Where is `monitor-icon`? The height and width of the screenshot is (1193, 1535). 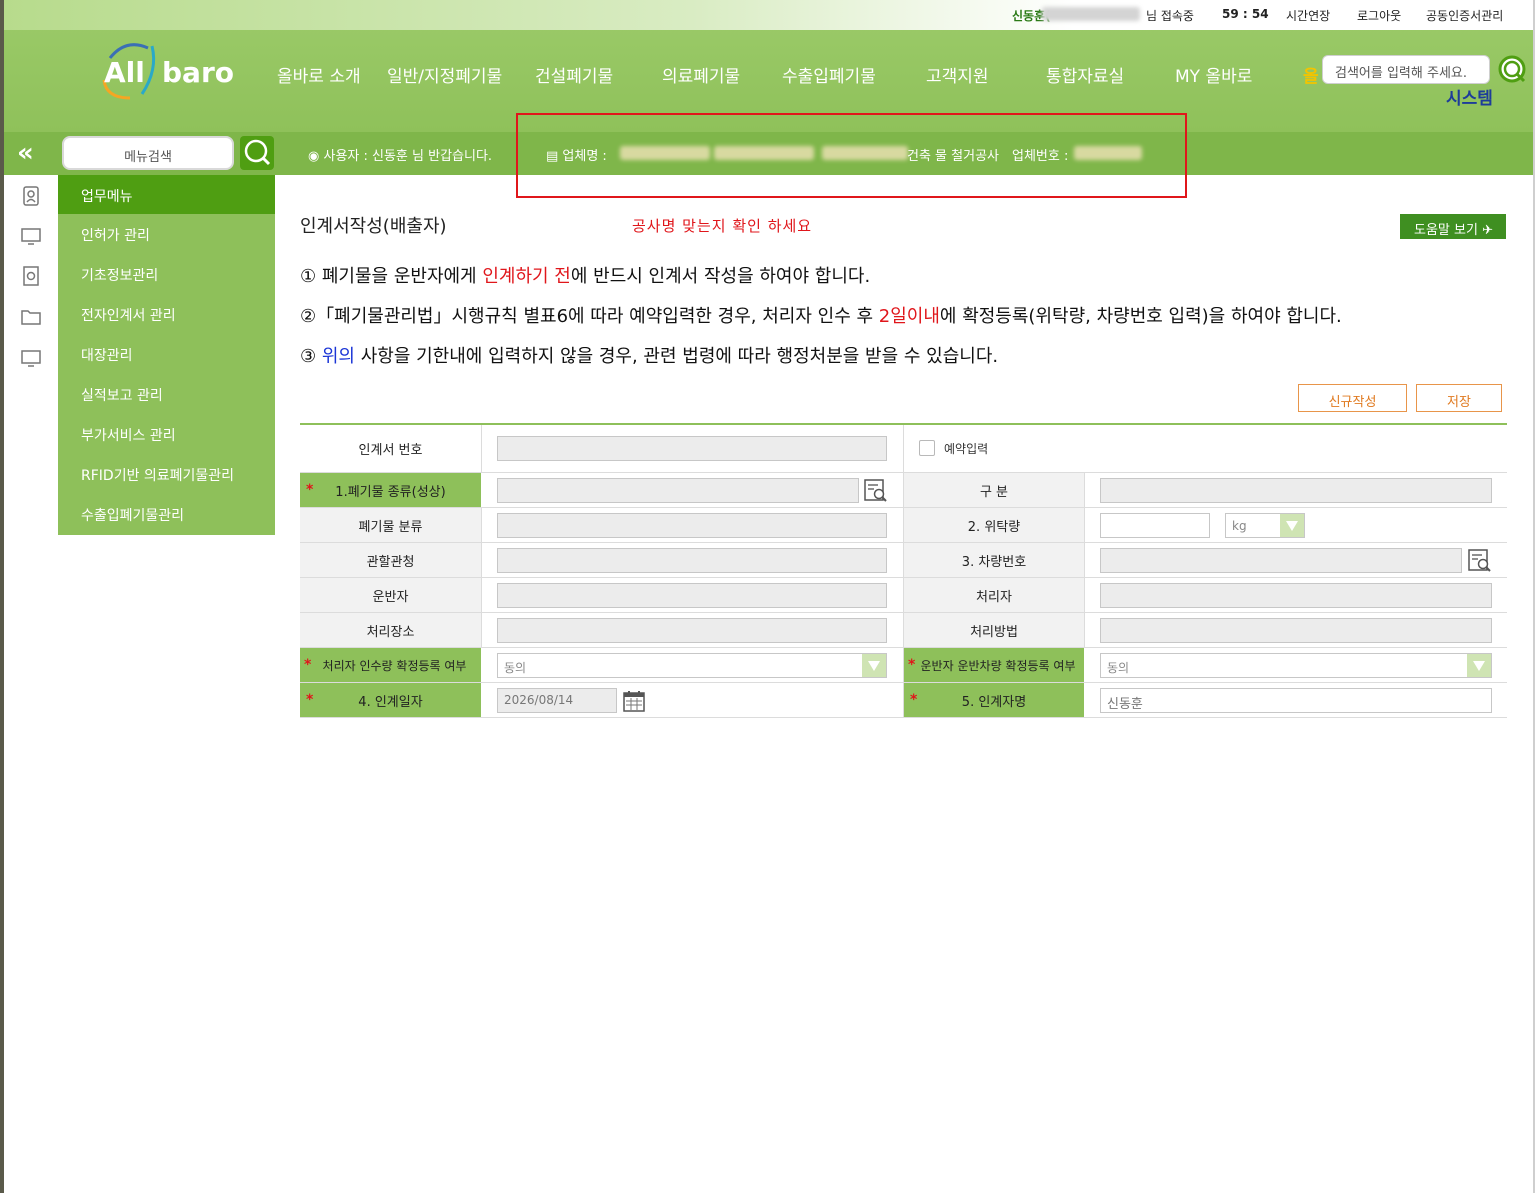 monitor-icon is located at coordinates (31, 236).